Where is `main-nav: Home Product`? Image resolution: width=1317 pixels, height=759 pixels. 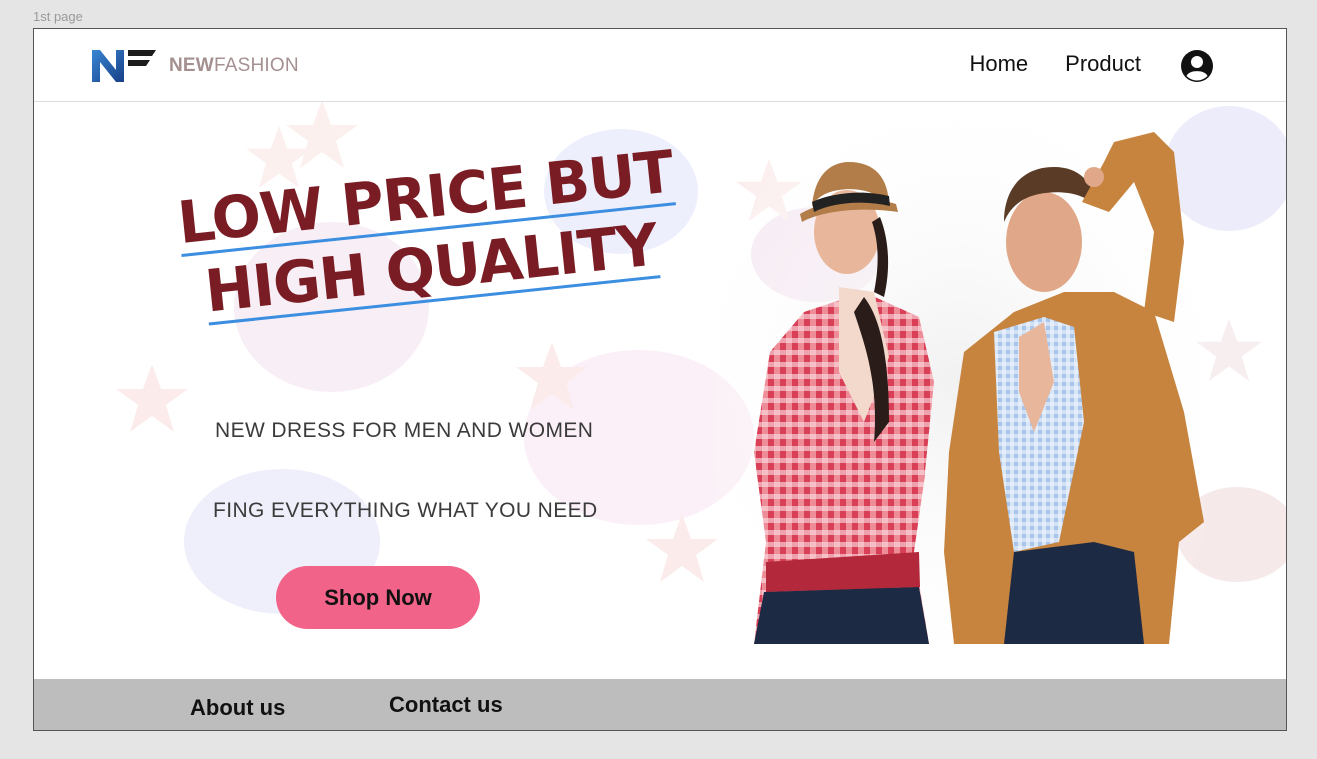 main-nav: Home Product is located at coordinates (1055, 64).